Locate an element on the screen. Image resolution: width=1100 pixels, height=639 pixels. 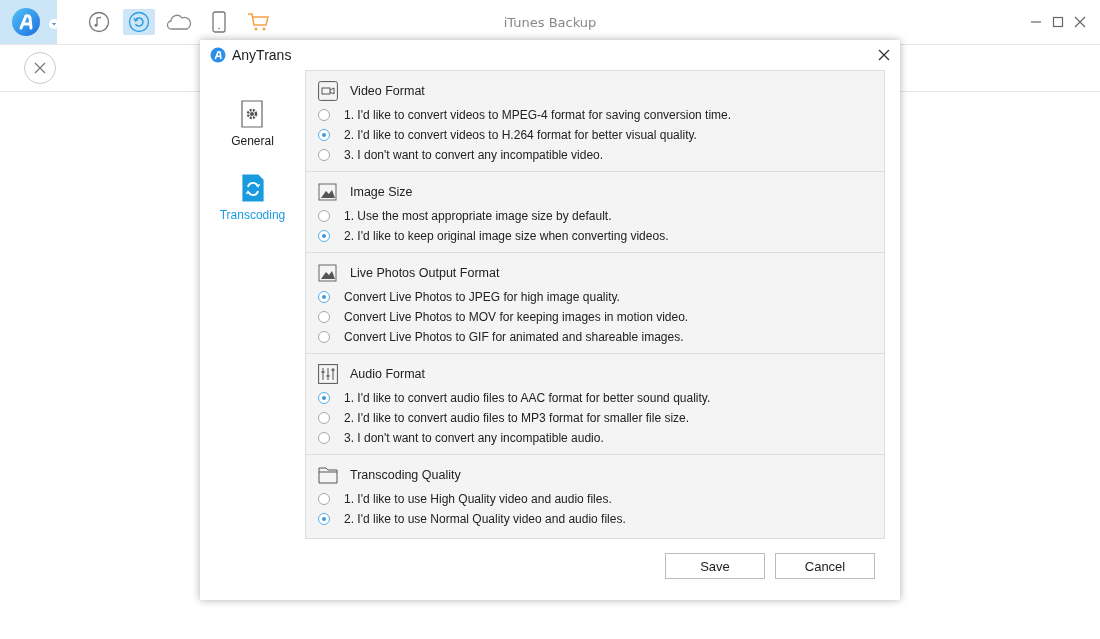
section-title: Image Size is located at coordinates (381, 192).